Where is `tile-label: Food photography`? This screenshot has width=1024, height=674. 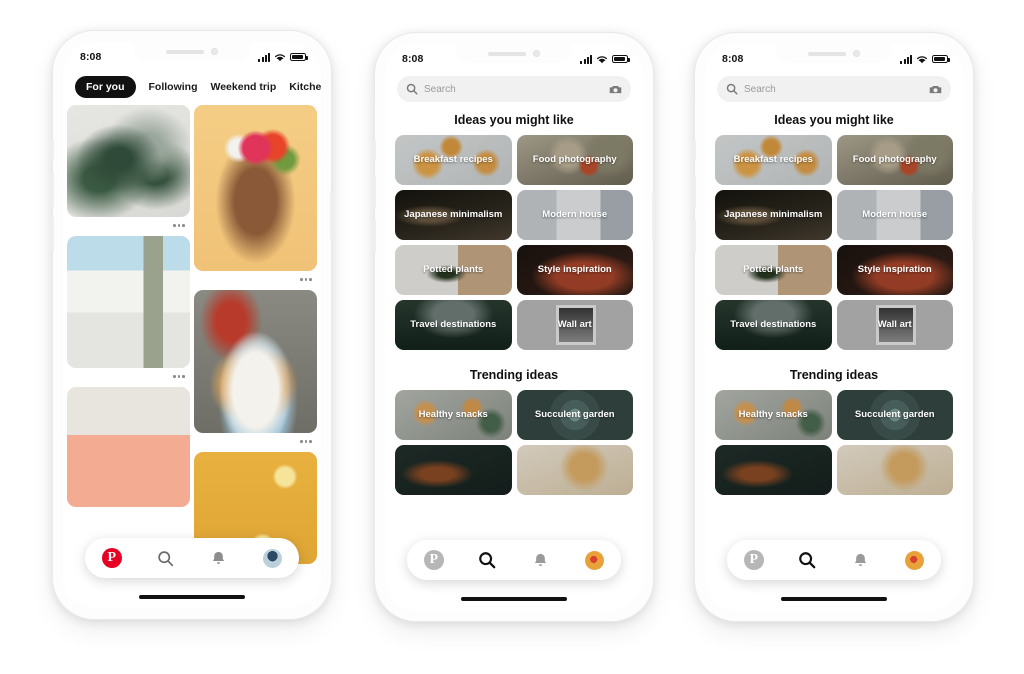
tile-label: Food photography is located at coordinates (894, 159).